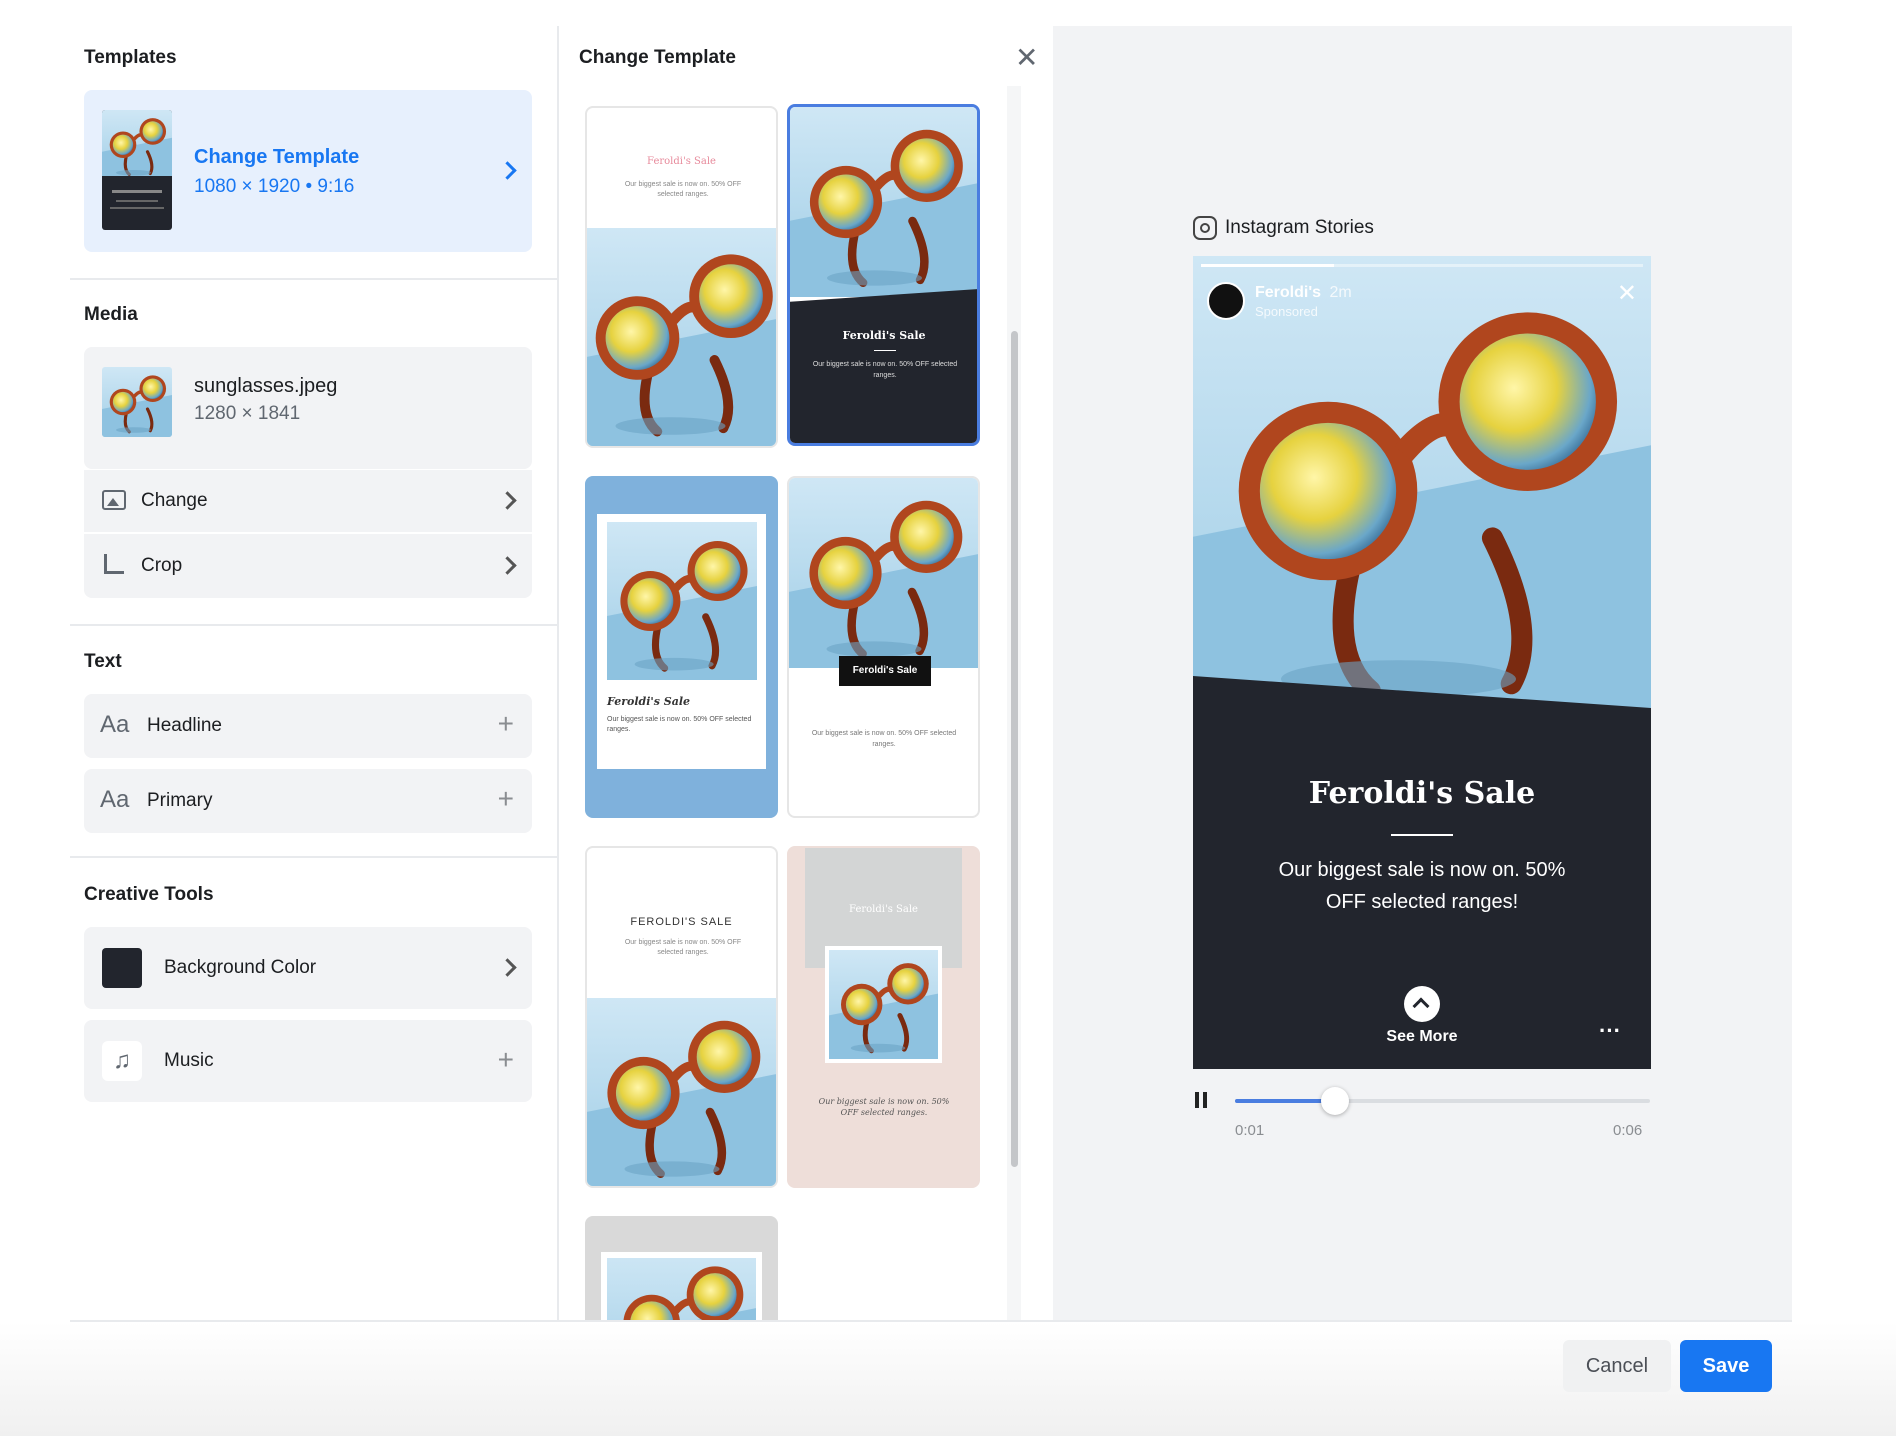 The width and height of the screenshot is (1896, 1436). Describe the element at coordinates (1442, 1101) in the screenshot. I see `playback-track` at that location.